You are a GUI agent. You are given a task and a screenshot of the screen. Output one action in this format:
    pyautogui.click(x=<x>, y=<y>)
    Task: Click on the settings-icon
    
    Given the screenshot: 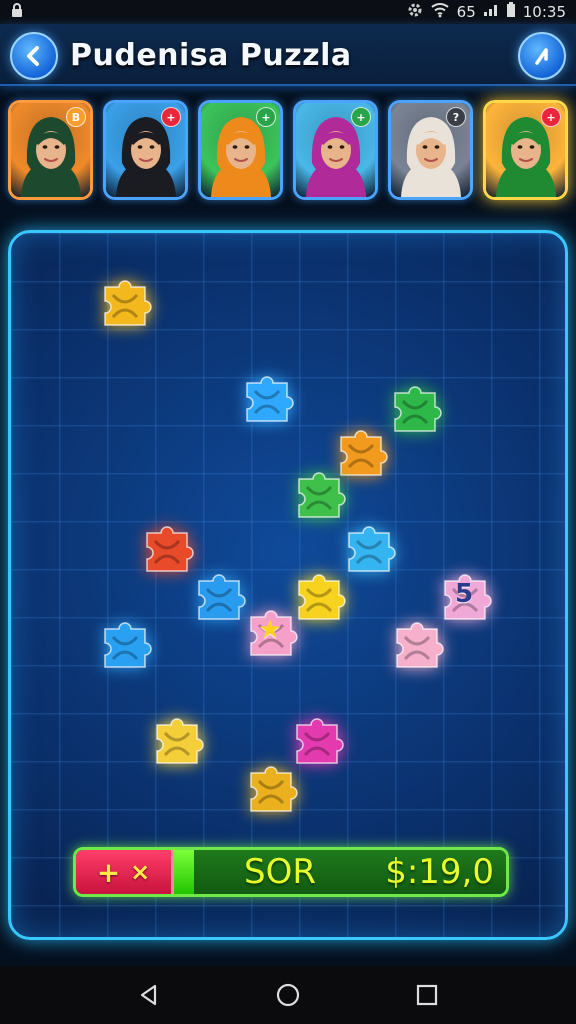 What is the action you would take?
    pyautogui.click(x=415, y=12)
    